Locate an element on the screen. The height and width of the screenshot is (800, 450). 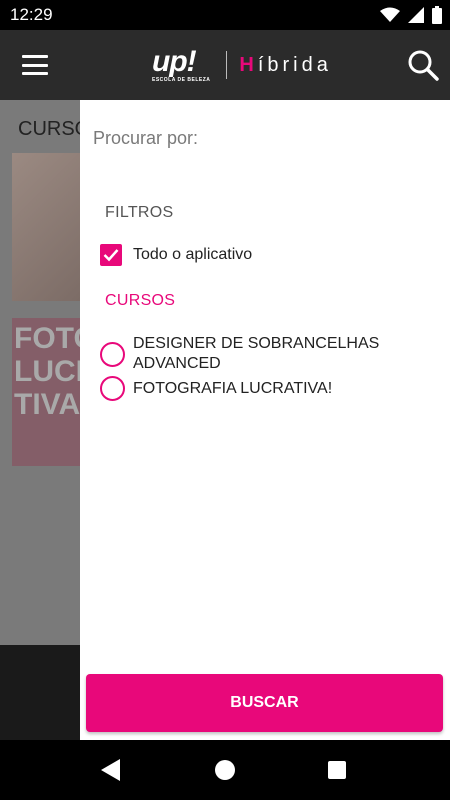
course-option-label-line1: DESIGNER DE SOBRANCELHAS is located at coordinates (256, 343).